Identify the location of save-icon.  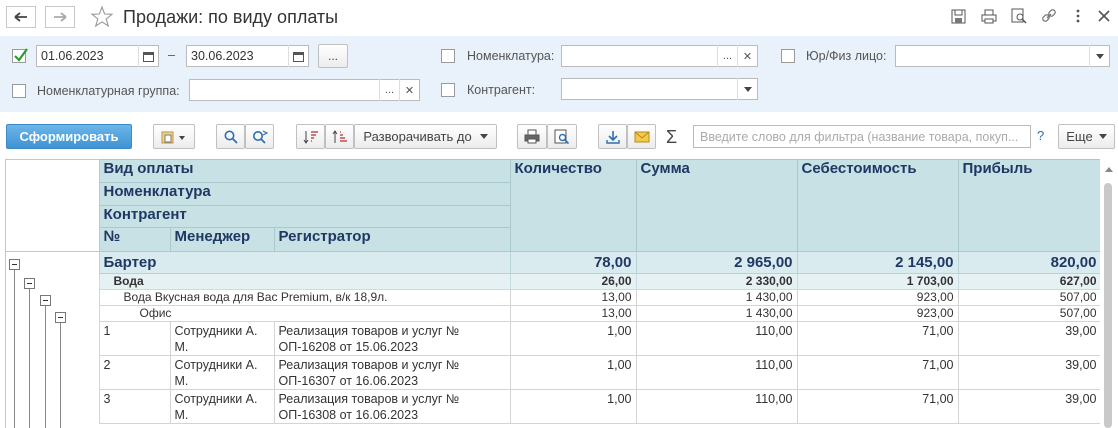
(958, 16).